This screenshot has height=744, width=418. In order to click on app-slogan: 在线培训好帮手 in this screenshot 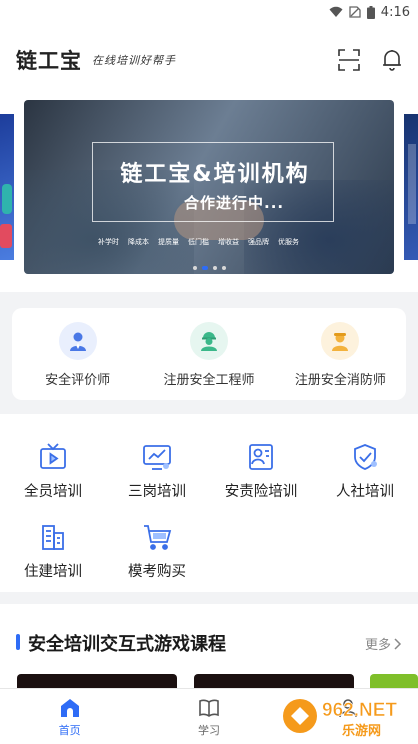, I will do `click(134, 60)`.